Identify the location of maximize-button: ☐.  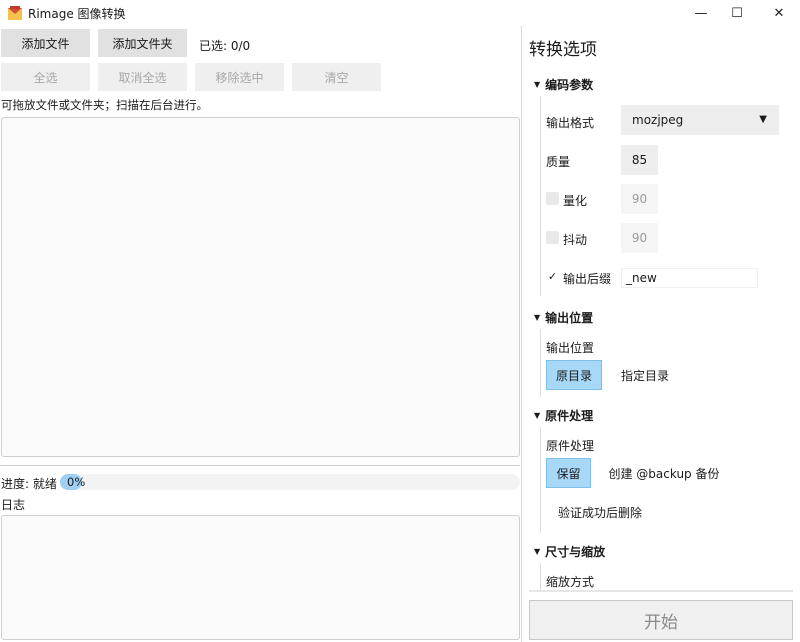
(737, 13).